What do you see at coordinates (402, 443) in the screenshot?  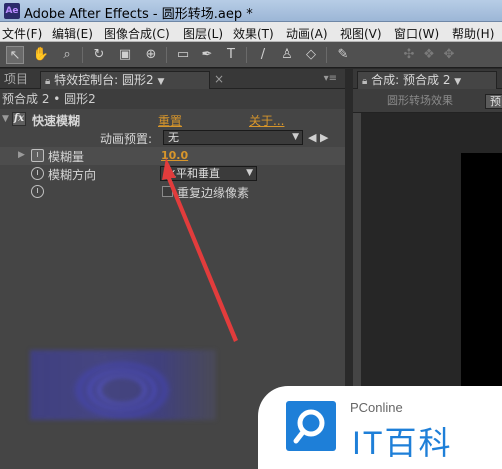 I see `watermark-brand-big: IT百科` at bounding box center [402, 443].